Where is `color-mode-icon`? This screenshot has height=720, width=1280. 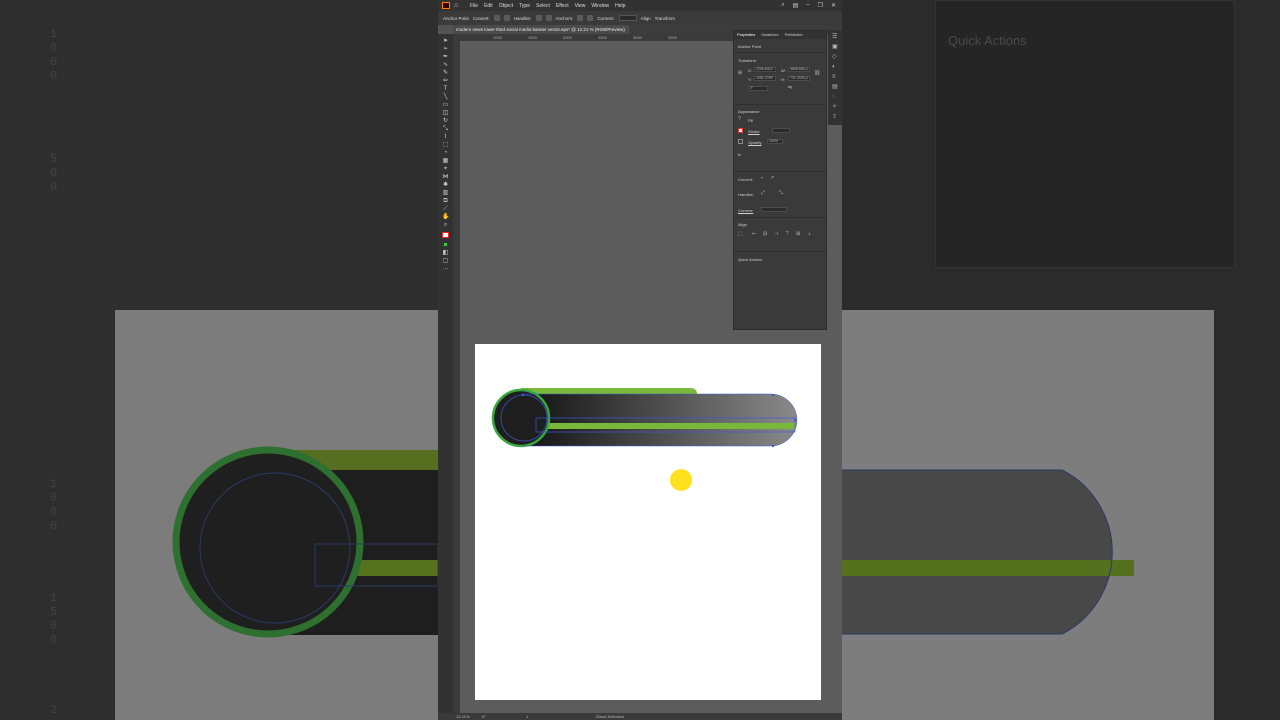
color-mode-icon is located at coordinates (445, 245).